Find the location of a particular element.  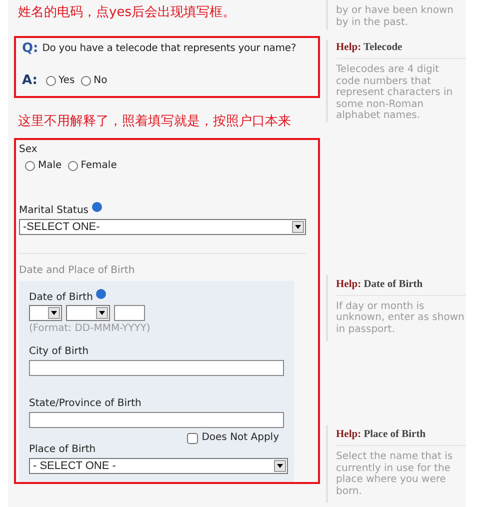

city-input is located at coordinates (156, 368).